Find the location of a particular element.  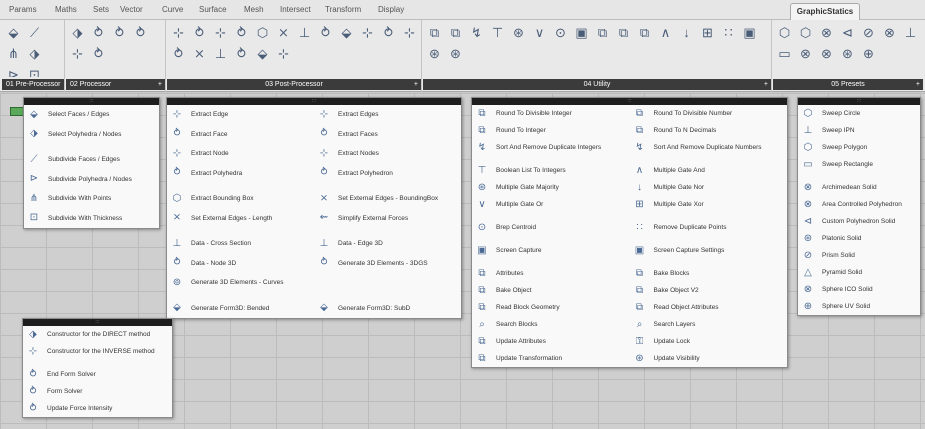

menu-item: ⊞ Multiple Gate Xor is located at coordinates (709, 204).